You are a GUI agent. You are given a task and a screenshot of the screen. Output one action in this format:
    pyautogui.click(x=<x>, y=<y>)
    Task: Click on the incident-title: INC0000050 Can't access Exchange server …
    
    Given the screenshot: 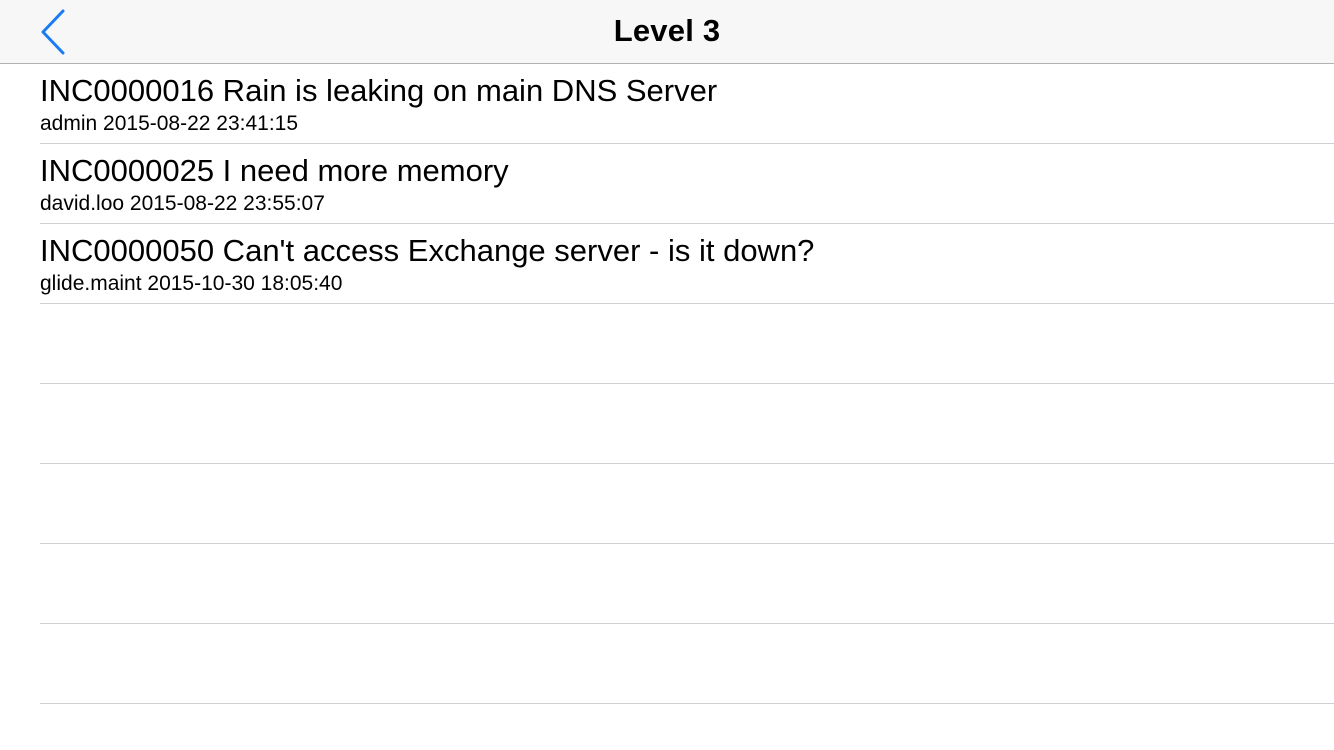 What is the action you would take?
    pyautogui.click(x=427, y=250)
    